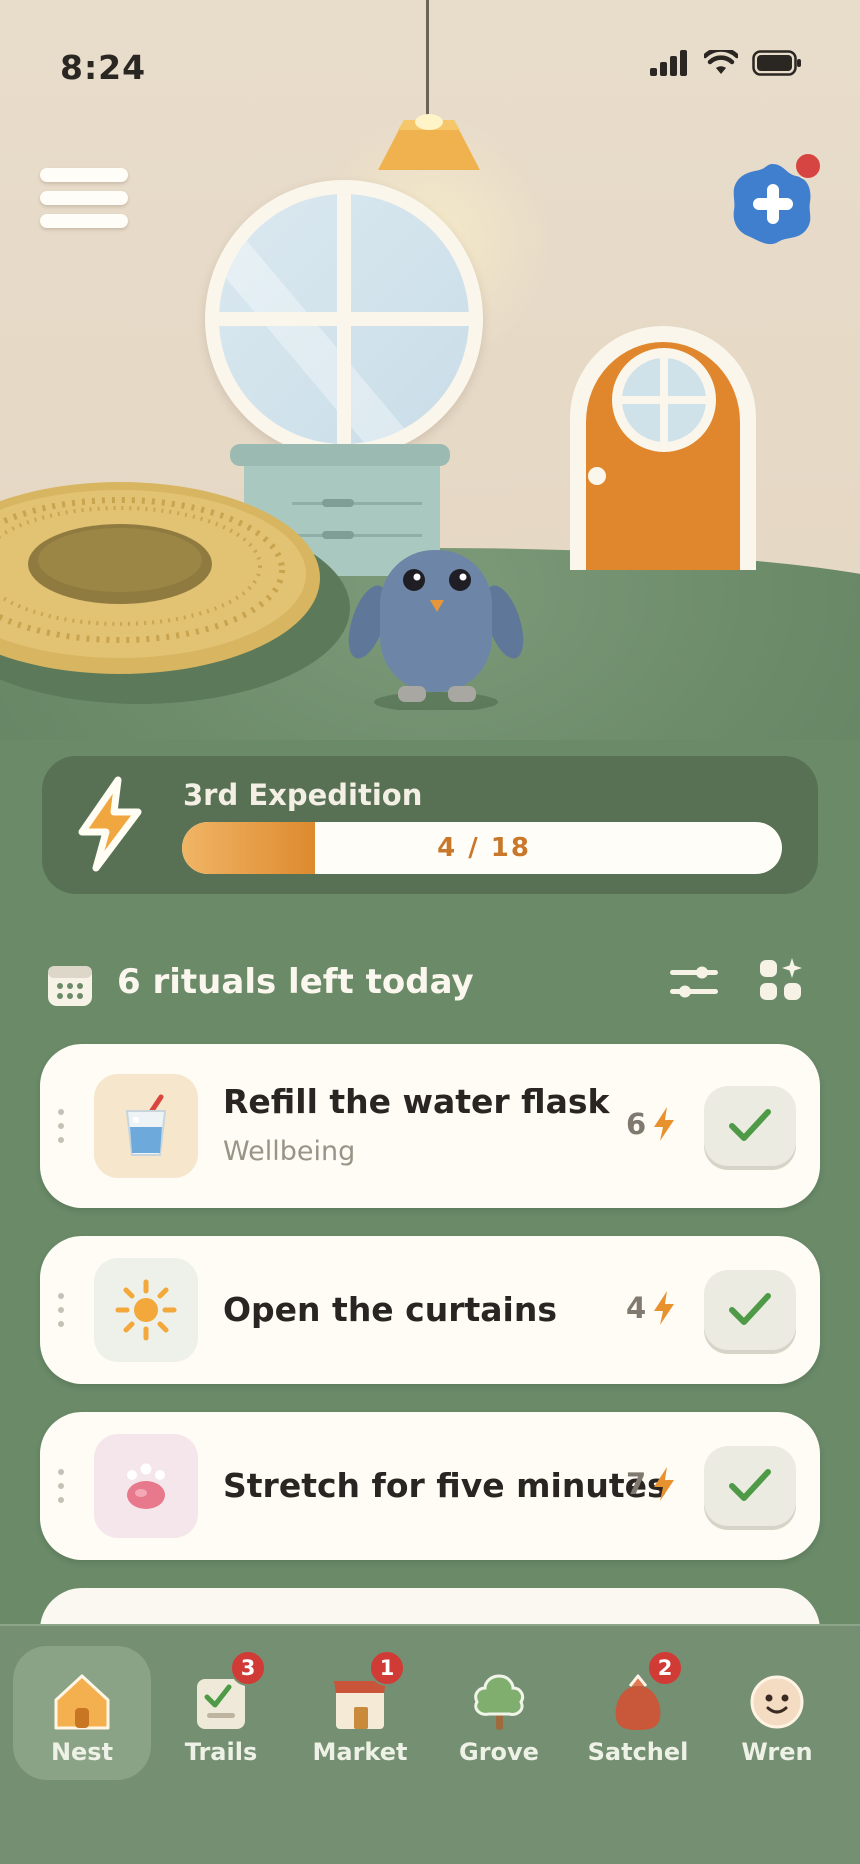  I want to click on expedition-title: 3rd Expedition, so click(303, 795).